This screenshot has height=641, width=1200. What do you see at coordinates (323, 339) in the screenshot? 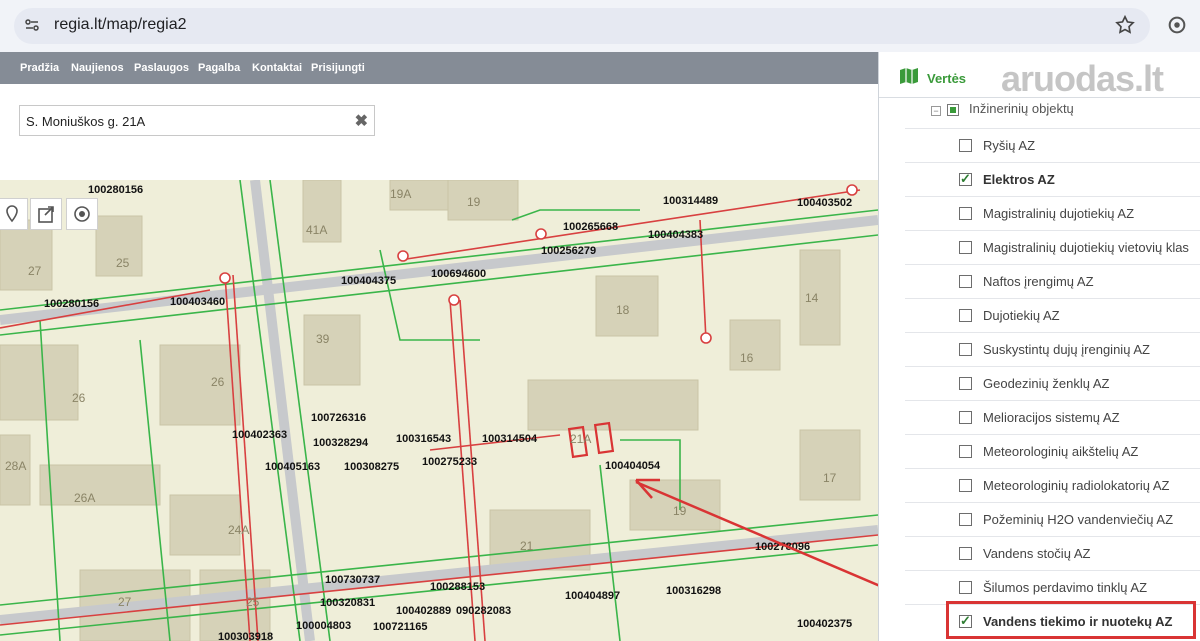
I see `building-number: 39` at bounding box center [323, 339].